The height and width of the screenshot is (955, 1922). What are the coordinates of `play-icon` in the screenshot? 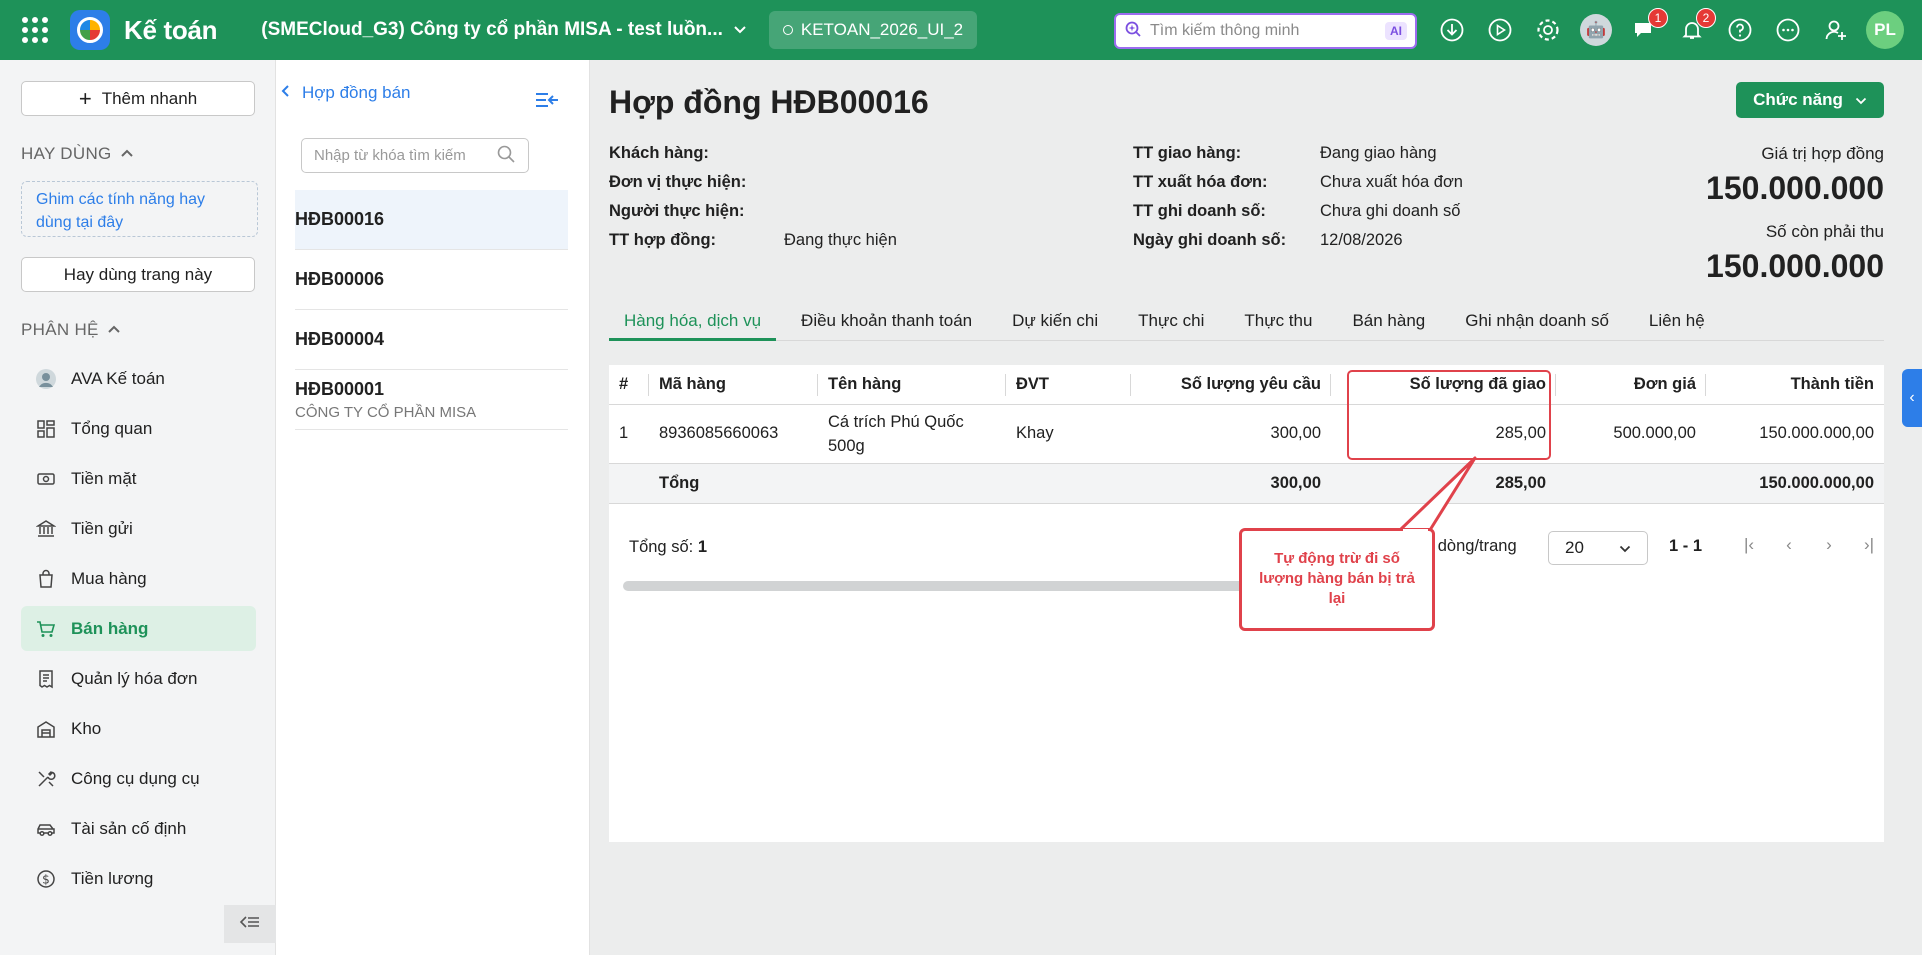 It's located at (1500, 30).